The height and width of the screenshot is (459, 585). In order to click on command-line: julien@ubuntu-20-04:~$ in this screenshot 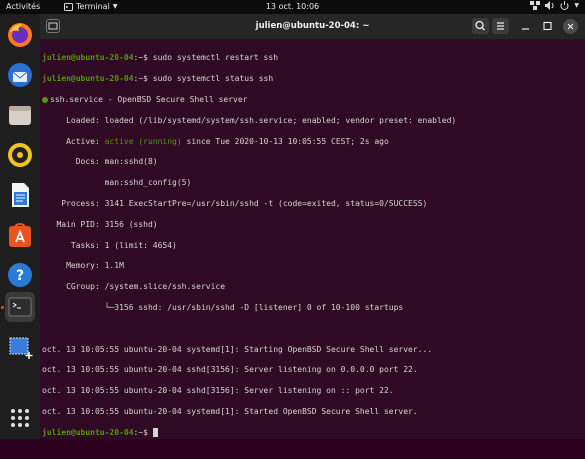, I will do `click(313, 432)`.